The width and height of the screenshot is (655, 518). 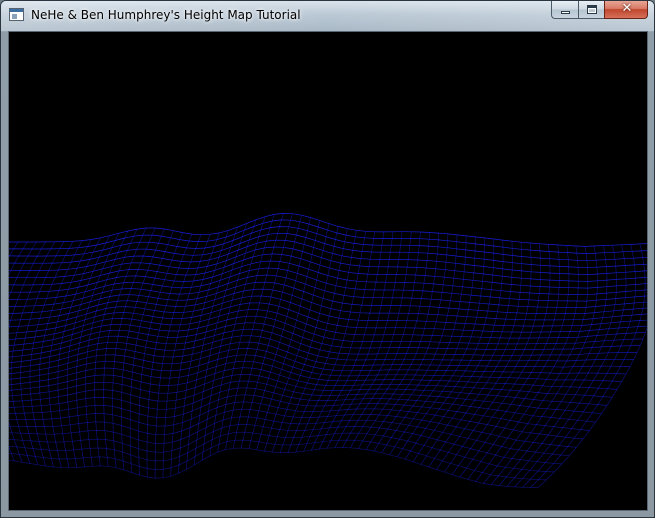 I want to click on close-icon: ✕, so click(x=627, y=8).